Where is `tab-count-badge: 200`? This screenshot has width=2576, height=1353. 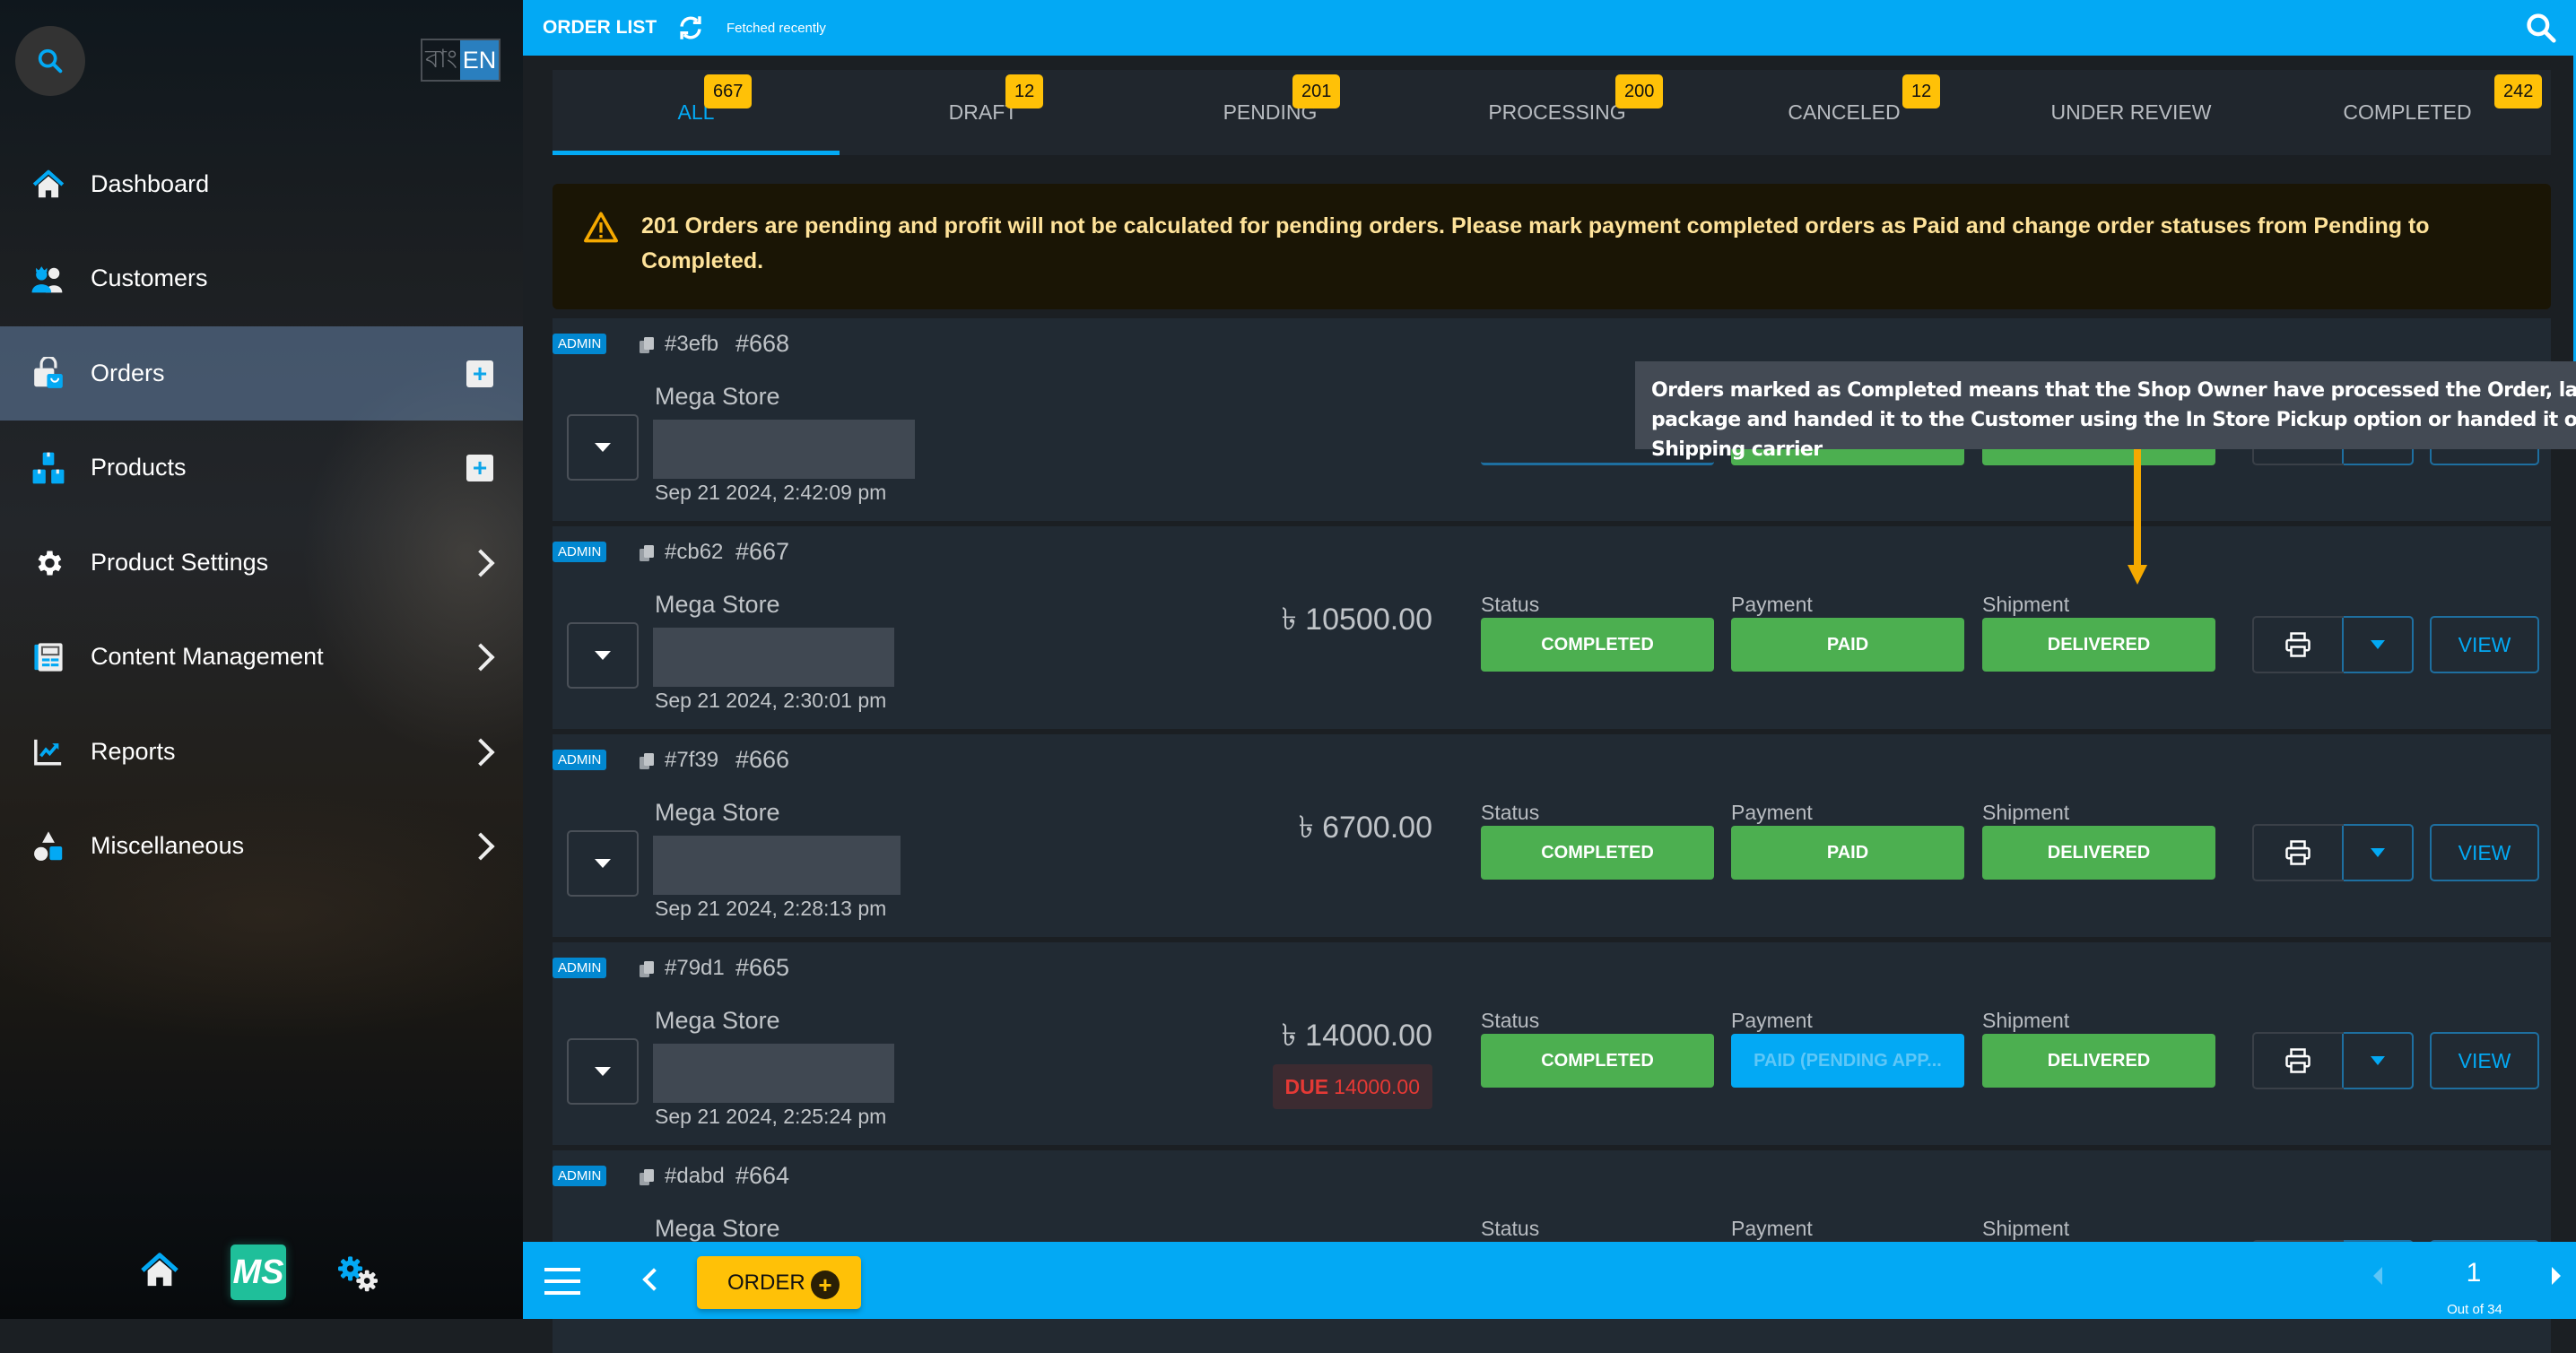 tab-count-badge: 200 is located at coordinates (1639, 91).